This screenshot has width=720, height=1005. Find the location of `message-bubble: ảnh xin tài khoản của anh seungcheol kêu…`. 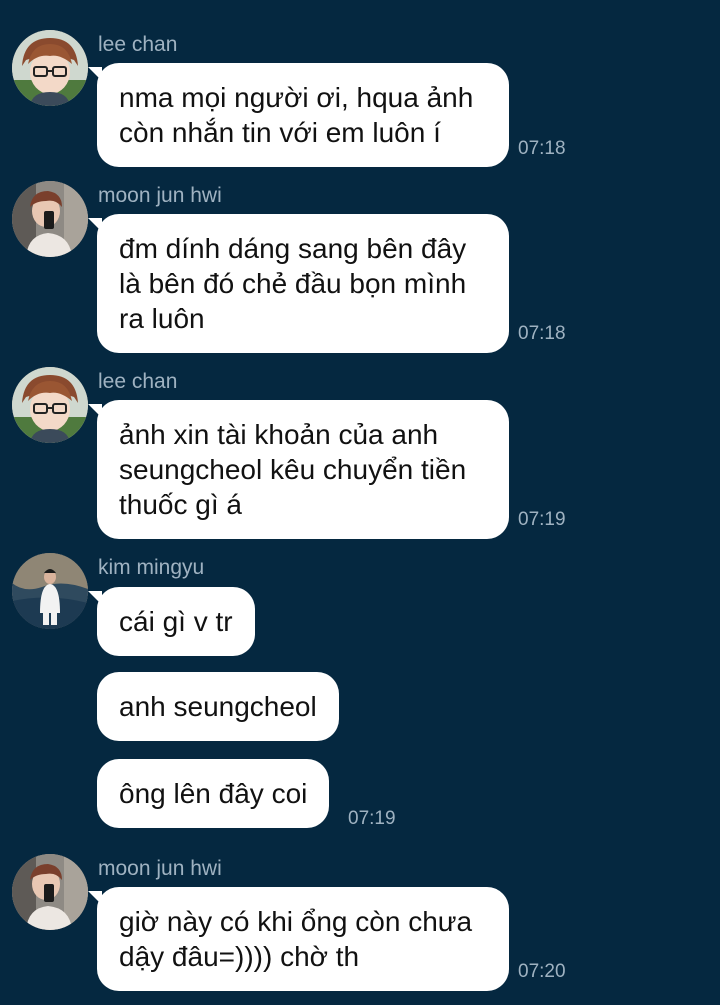

message-bubble: ảnh xin tài khoản của anh seungcheol kêu… is located at coordinates (298, 469).